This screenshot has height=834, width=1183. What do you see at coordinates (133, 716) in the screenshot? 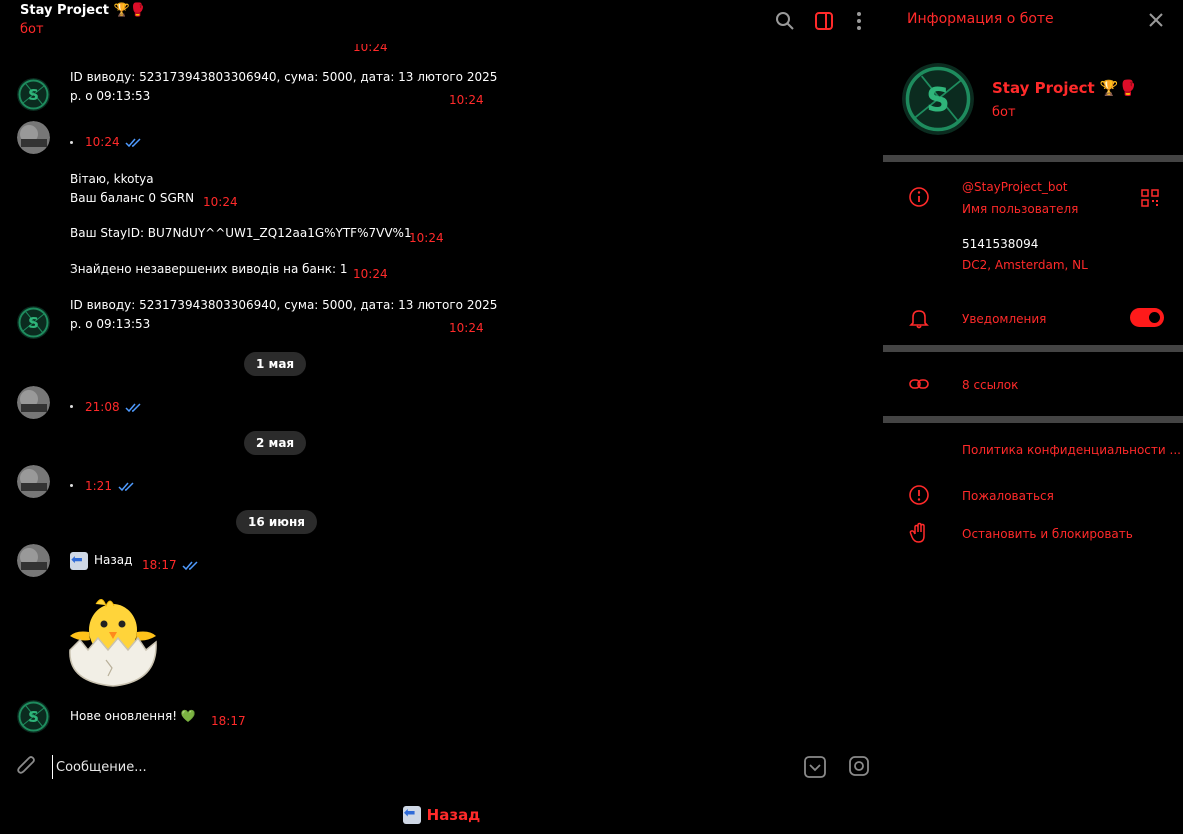
I see `message-text: Нове оновлення! 💚` at bounding box center [133, 716].